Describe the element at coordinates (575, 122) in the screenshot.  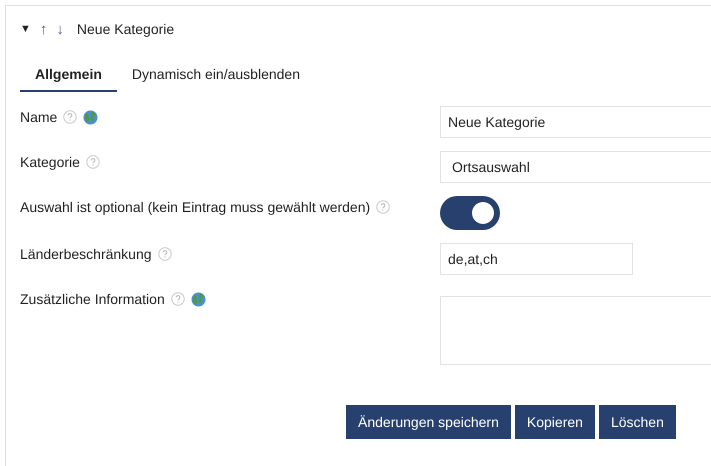
I see `text-field: Neue Kategorie` at that location.